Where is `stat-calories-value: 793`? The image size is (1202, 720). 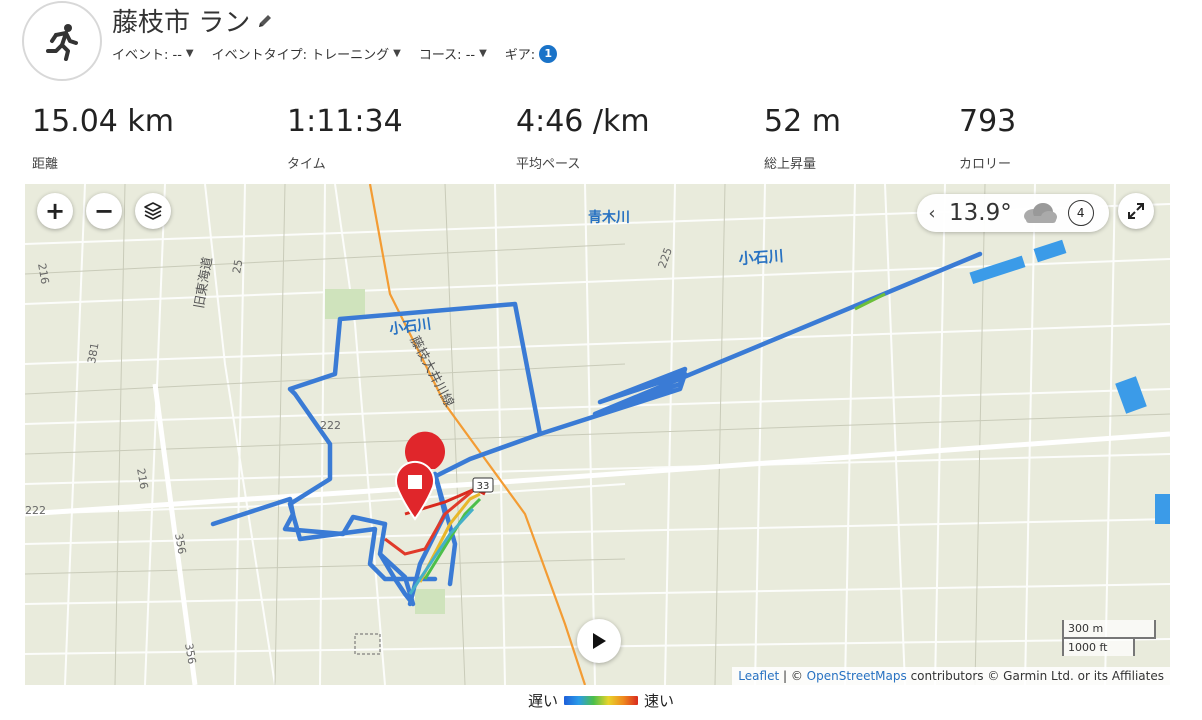
stat-calories-value: 793 is located at coordinates (988, 121).